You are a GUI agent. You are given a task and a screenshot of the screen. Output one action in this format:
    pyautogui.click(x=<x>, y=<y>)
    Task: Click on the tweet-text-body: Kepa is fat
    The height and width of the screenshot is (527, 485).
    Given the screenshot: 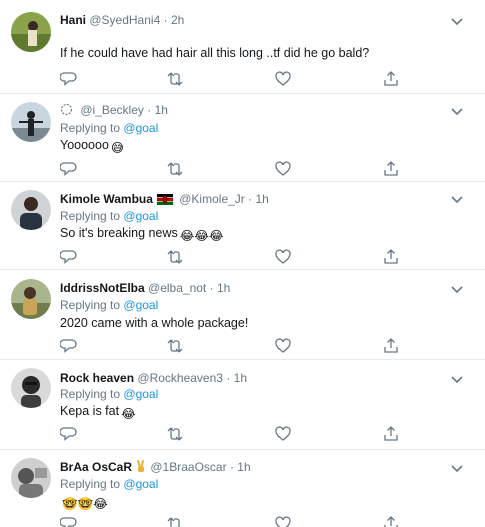 What is the action you would take?
    pyautogui.click(x=90, y=411)
    